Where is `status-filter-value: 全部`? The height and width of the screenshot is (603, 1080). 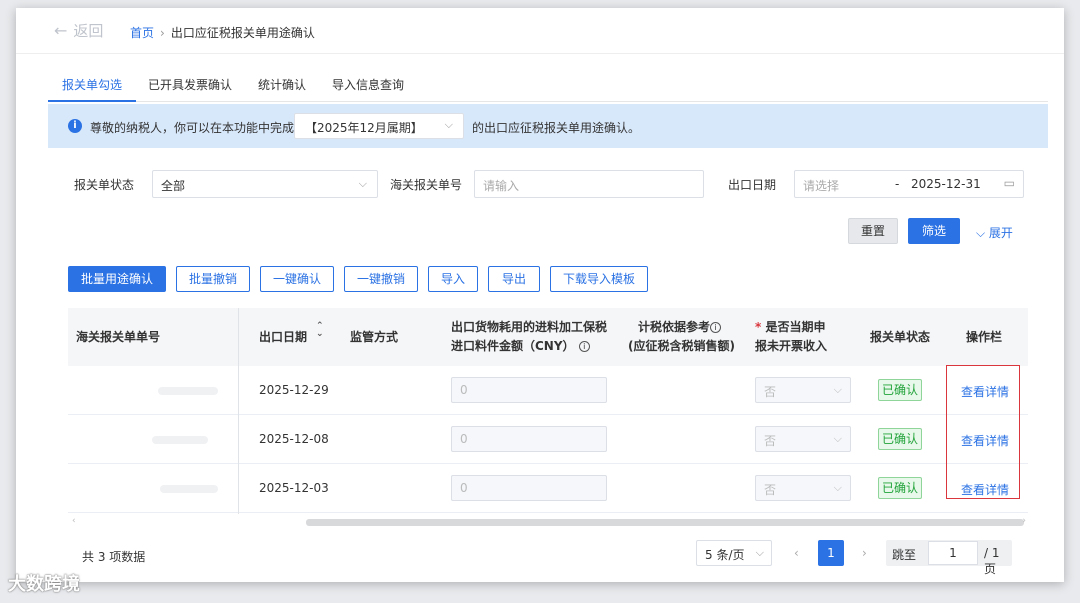 status-filter-value: 全部 is located at coordinates (173, 186).